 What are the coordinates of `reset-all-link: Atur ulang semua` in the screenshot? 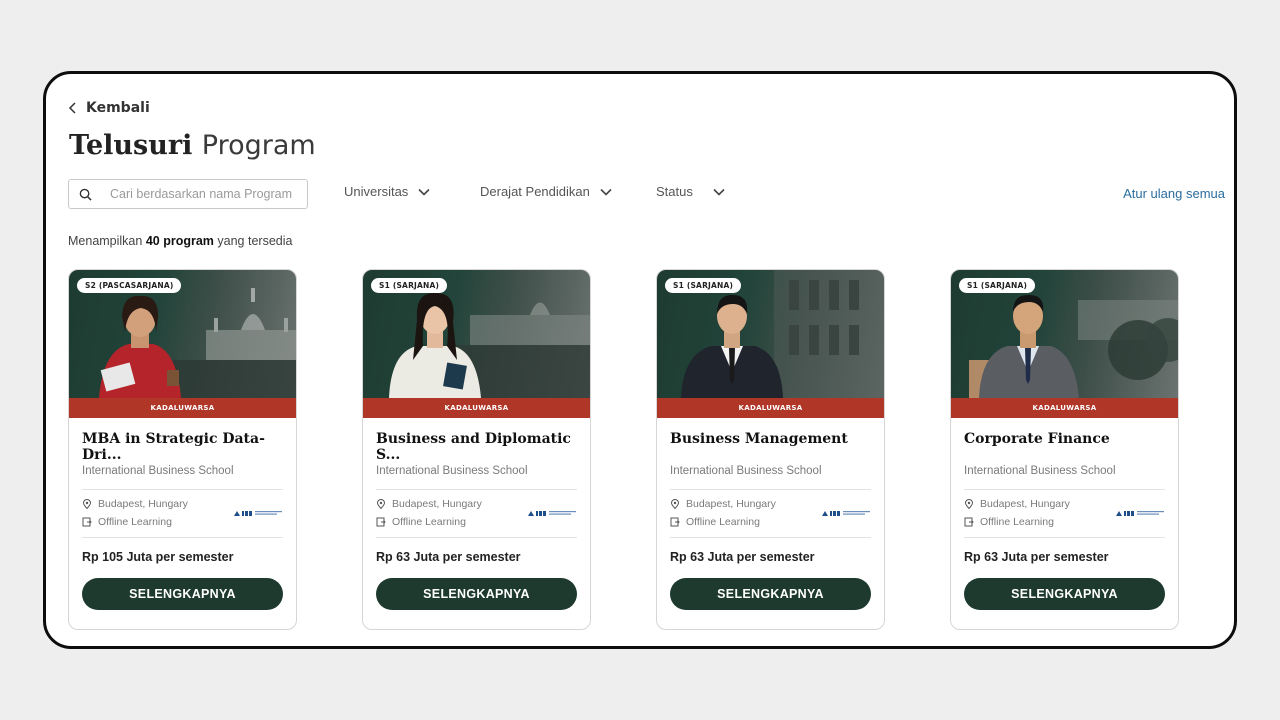 It's located at (1174, 193).